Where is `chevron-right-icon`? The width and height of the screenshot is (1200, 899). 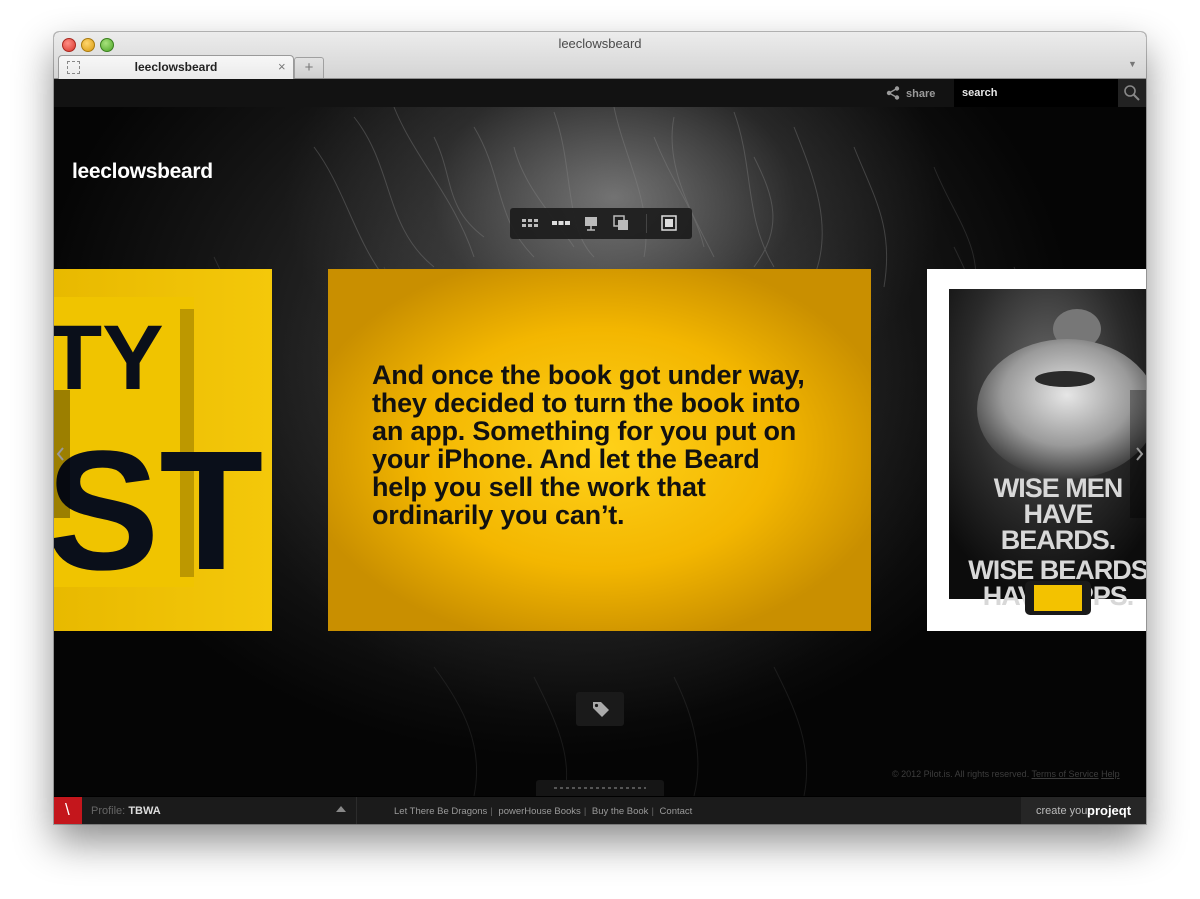 chevron-right-icon is located at coordinates (1140, 454).